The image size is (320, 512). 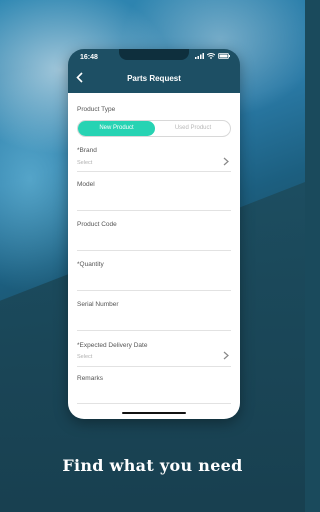 What do you see at coordinates (86, 184) in the screenshot?
I see `model-label: Model` at bounding box center [86, 184].